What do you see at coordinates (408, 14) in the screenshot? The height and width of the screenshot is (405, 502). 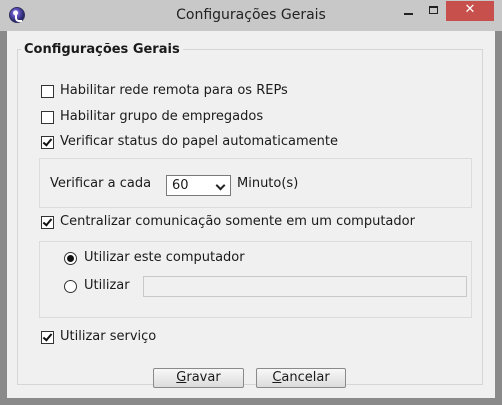 I see `minimize-icon` at bounding box center [408, 14].